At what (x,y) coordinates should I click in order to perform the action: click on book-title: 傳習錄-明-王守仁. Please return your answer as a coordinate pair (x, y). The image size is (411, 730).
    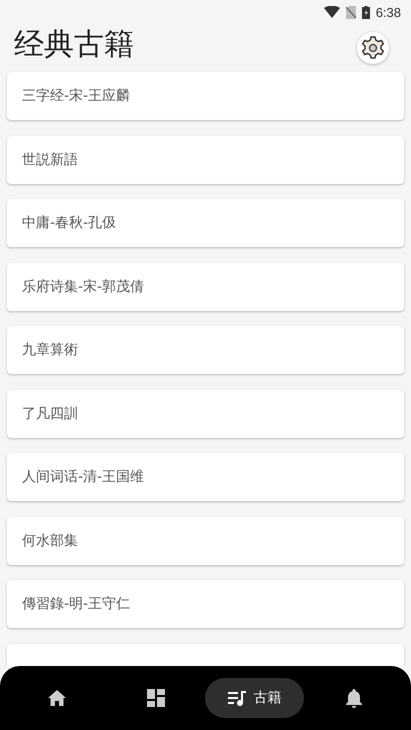
    Looking at the image, I should click on (76, 604).